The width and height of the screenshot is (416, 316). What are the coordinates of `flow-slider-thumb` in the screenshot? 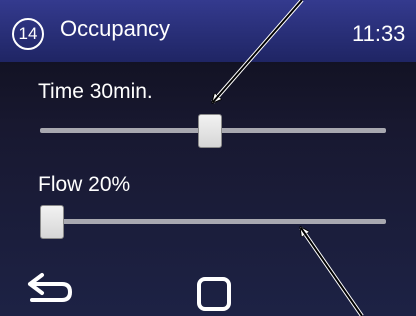 It's located at (52, 222).